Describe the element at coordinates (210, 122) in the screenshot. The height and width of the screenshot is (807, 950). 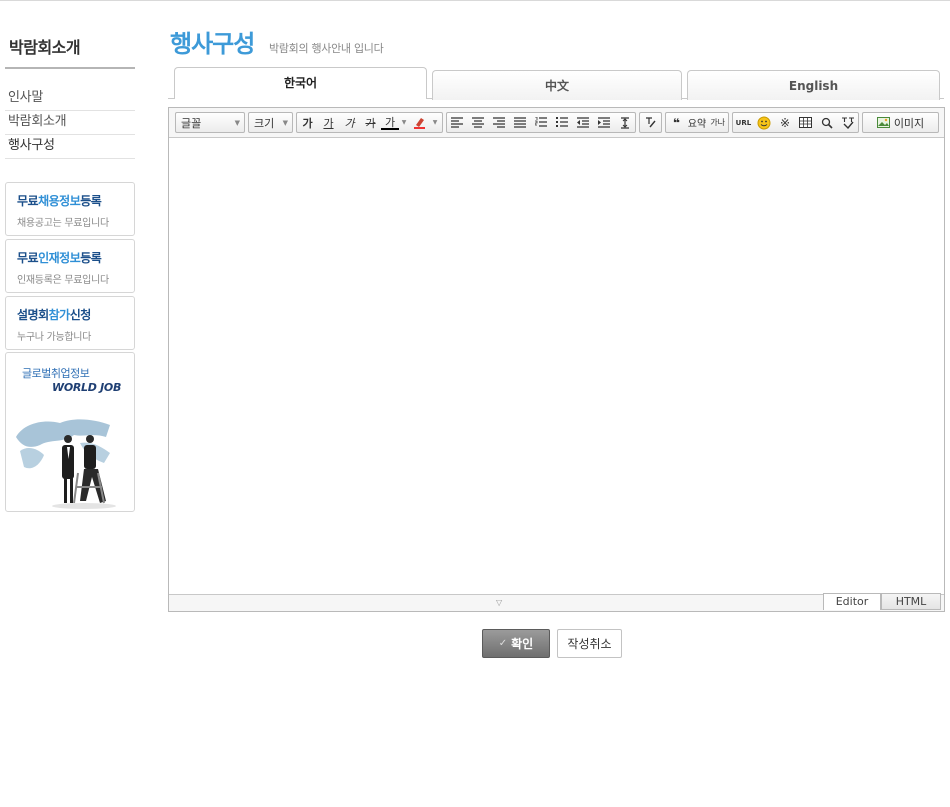
I see `font-family-select: 글꼴 ▼` at that location.